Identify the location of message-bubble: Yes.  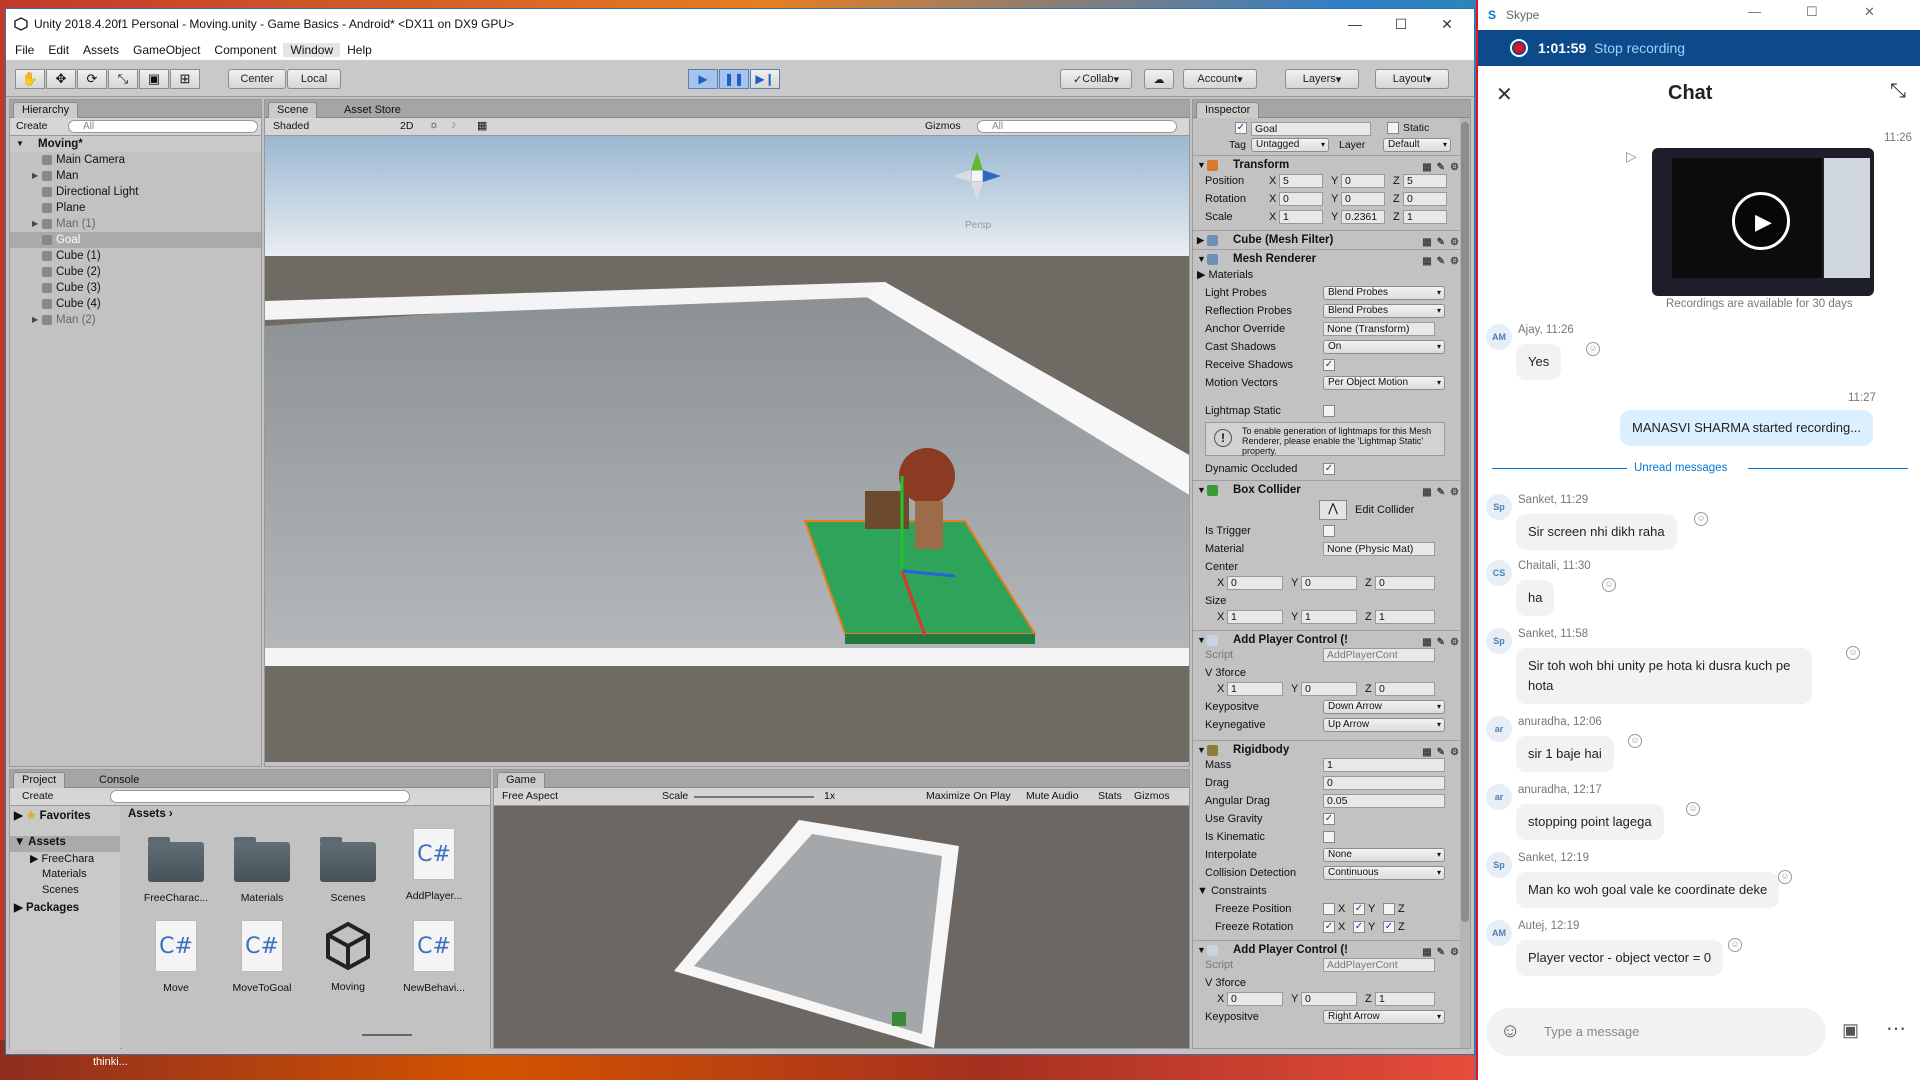
(1539, 362).